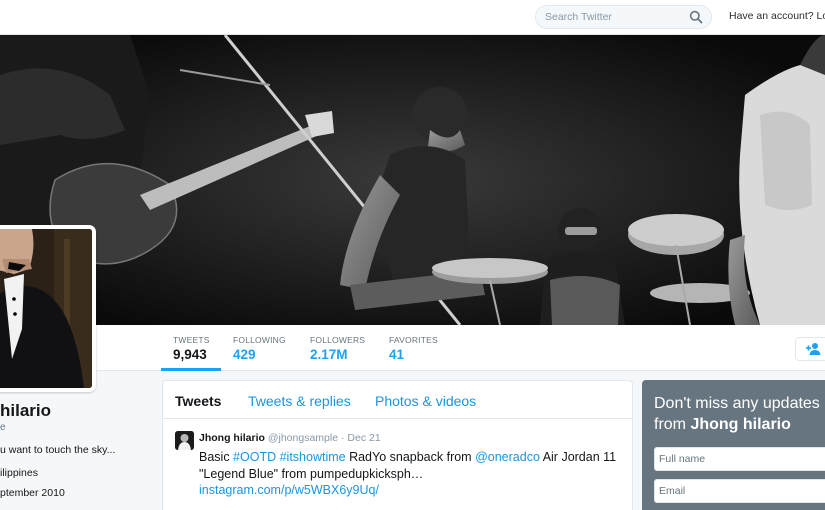 This screenshot has width=825, height=510. What do you see at coordinates (615, 17) in the screenshot?
I see `search-input` at bounding box center [615, 17].